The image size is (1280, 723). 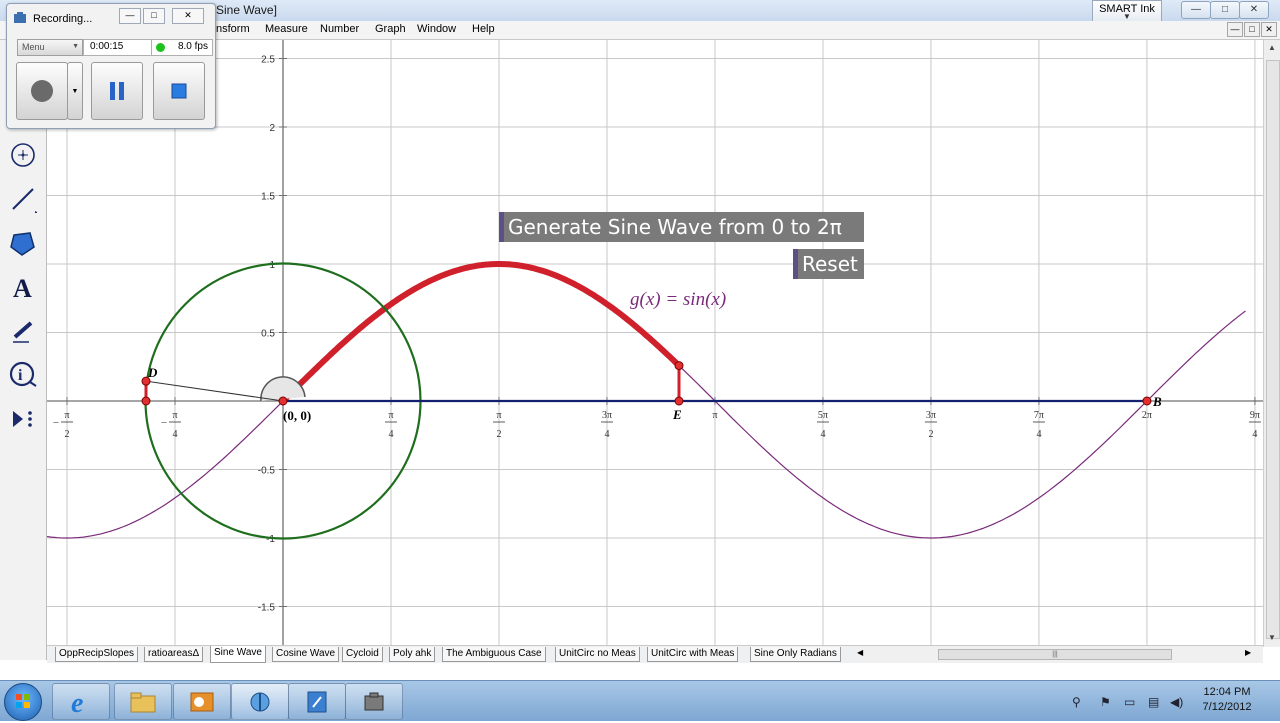 I want to click on doc-restore-button: □, so click(x=1252, y=29).